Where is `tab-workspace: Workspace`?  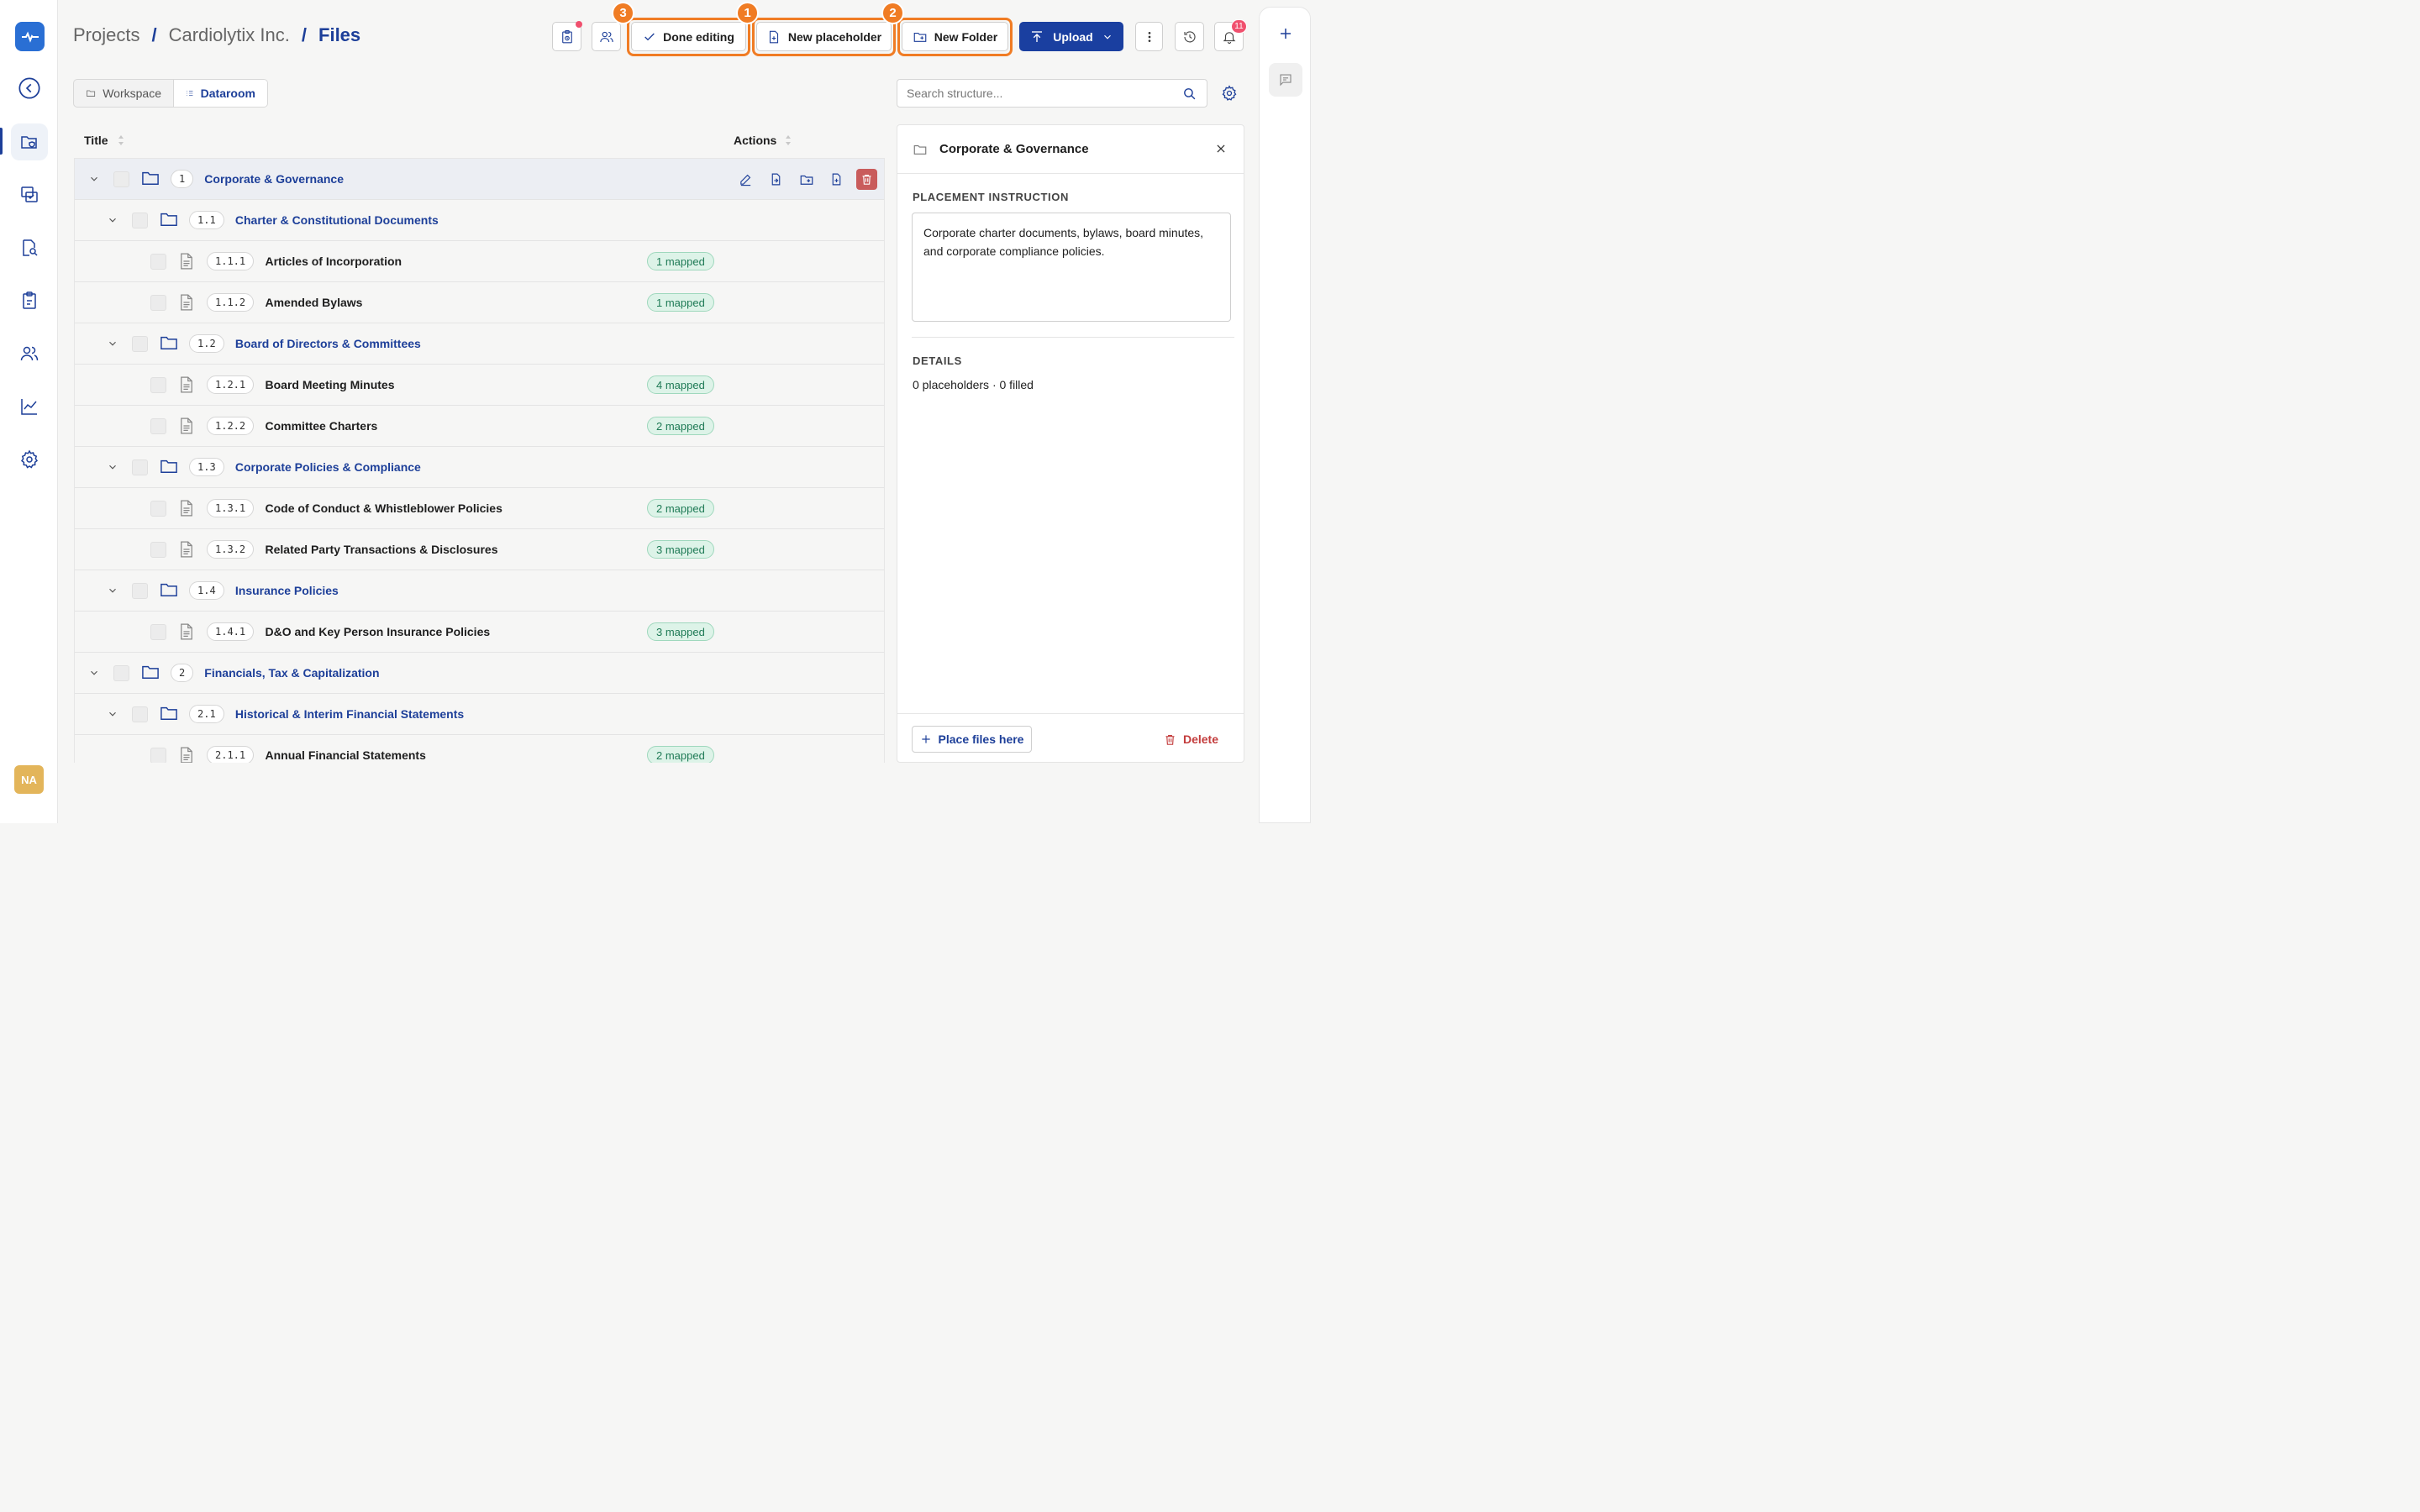 tab-workspace: Workspace is located at coordinates (124, 93).